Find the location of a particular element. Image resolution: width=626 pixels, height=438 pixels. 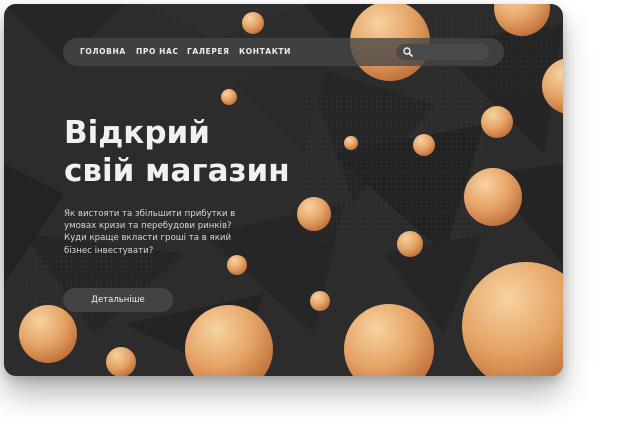

details-button: Детальніше is located at coordinates (118, 300).